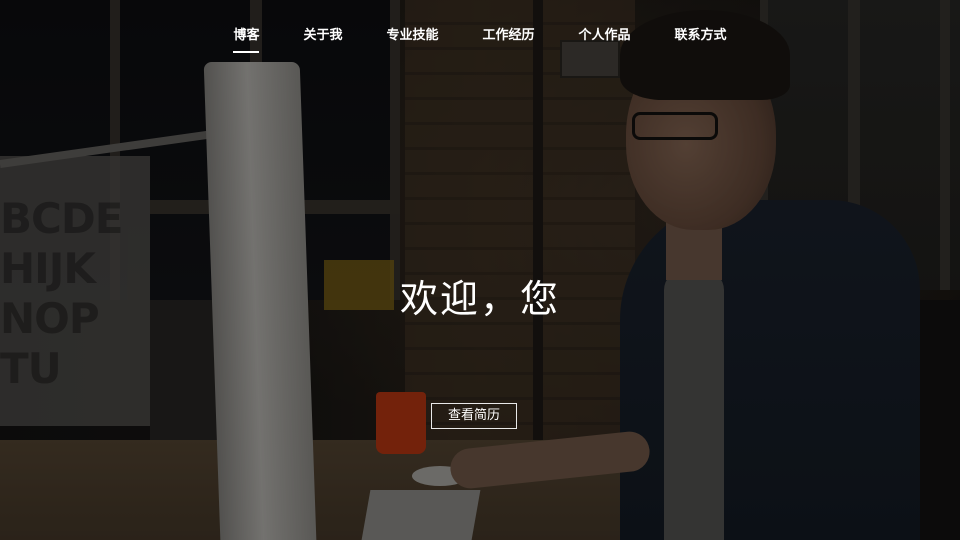 This screenshot has width=960, height=540. Describe the element at coordinates (412, 33) in the screenshot. I see `nav-item-skills: 专业技能` at that location.